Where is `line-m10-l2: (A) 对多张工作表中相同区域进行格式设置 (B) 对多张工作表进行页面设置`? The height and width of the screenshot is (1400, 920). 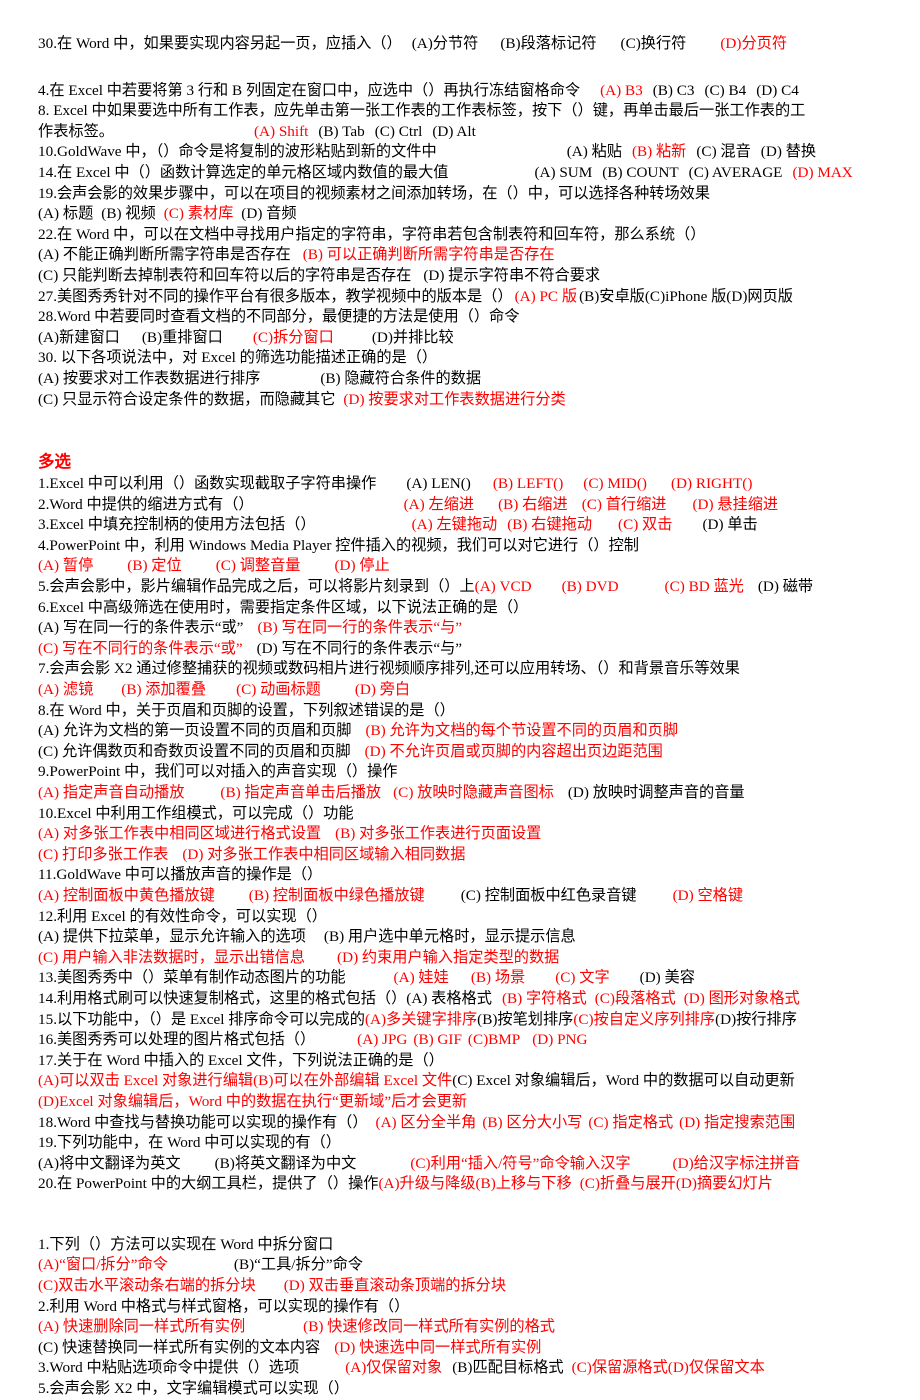
line-m10-l2: (A) 对多张工作表中相同区域进行格式设置 (B) 对多张工作表进行页面设置 is located at coordinates (468, 834).